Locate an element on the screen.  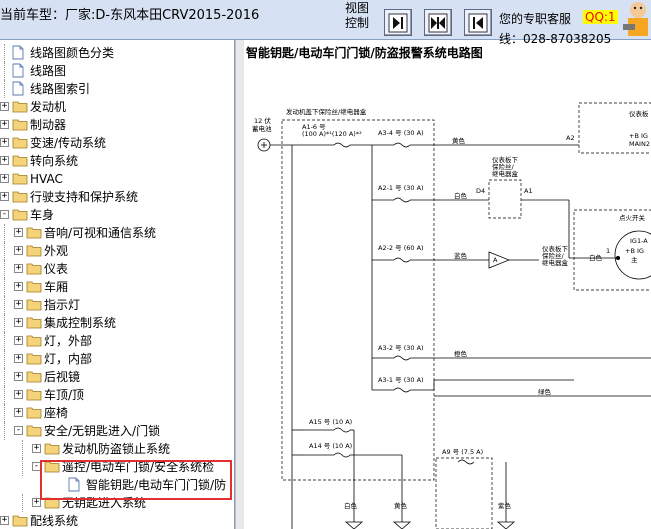
tree-item-label: 发动机防盗锁止系统 is located at coordinates (116, 449).